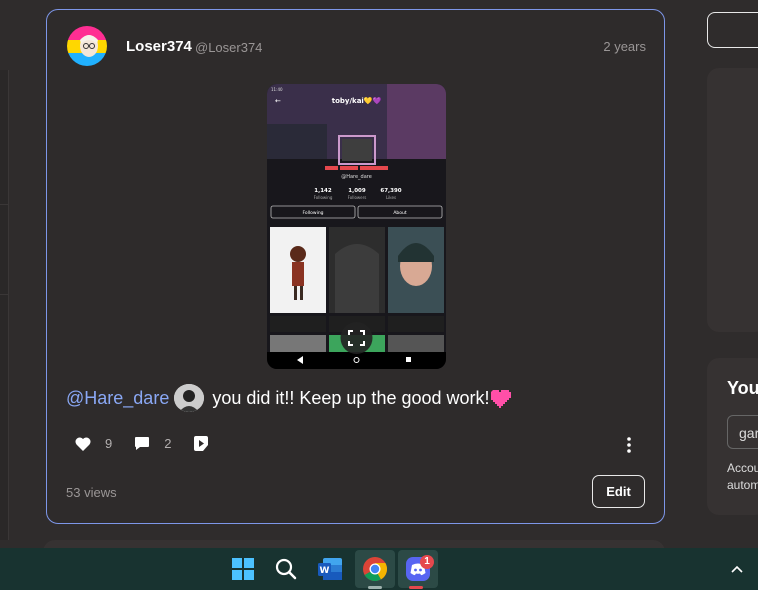  I want to click on taskbar: W, so click(379, 569).